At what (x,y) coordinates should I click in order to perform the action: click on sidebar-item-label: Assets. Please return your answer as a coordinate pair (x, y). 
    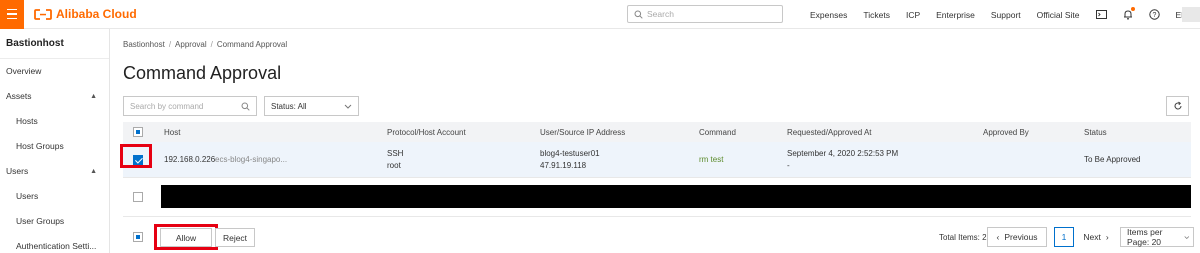
    Looking at the image, I should click on (19, 96).